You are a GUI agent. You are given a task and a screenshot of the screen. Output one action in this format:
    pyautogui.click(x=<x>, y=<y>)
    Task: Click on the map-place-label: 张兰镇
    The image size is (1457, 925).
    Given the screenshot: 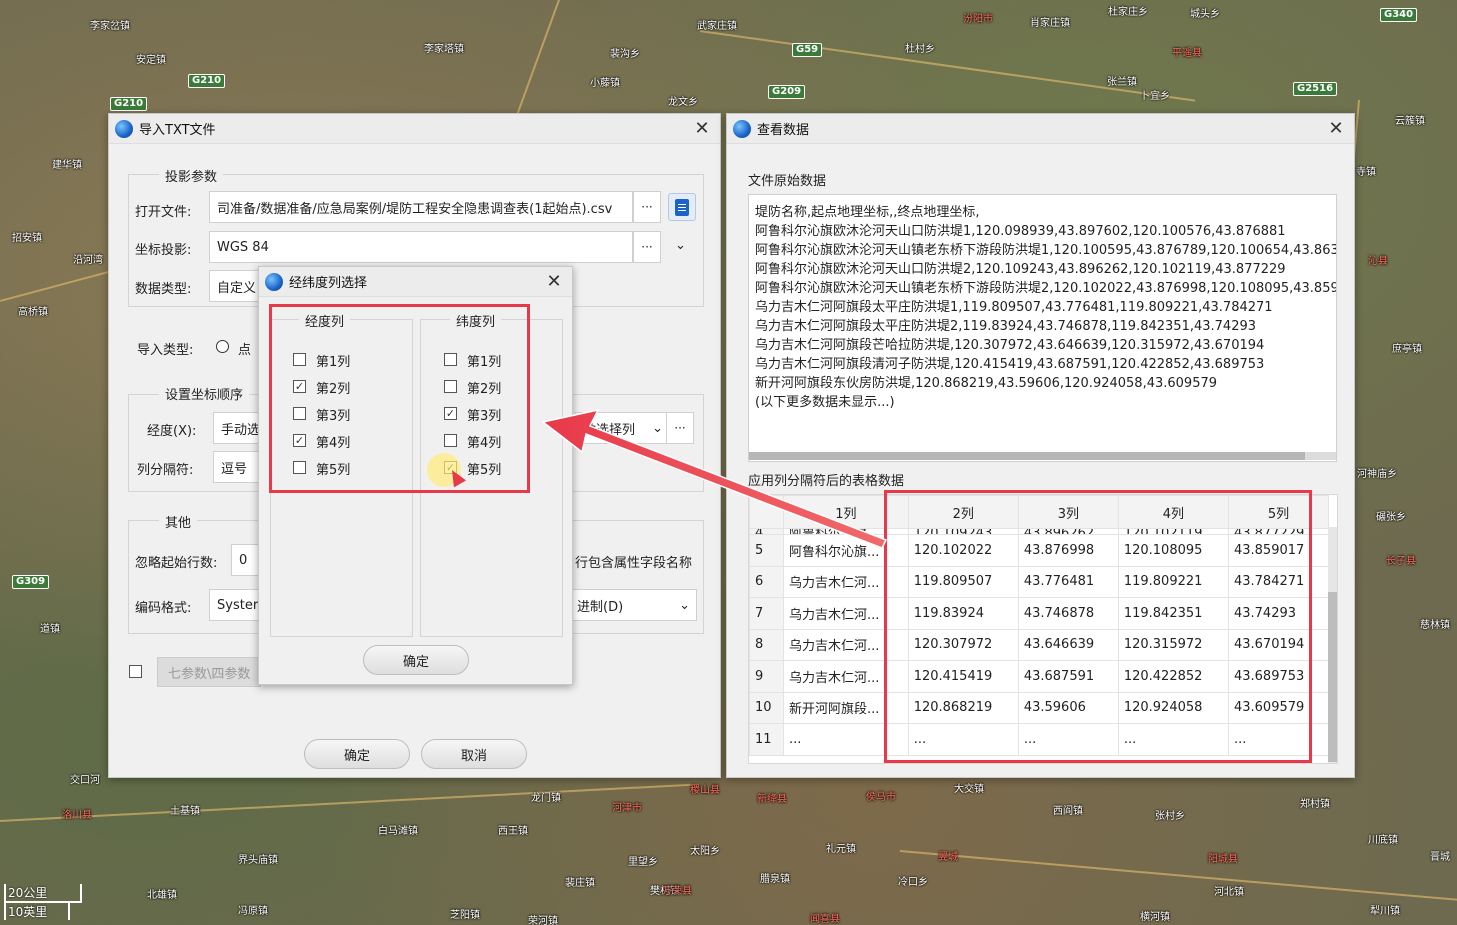 What is the action you would take?
    pyautogui.click(x=1122, y=82)
    